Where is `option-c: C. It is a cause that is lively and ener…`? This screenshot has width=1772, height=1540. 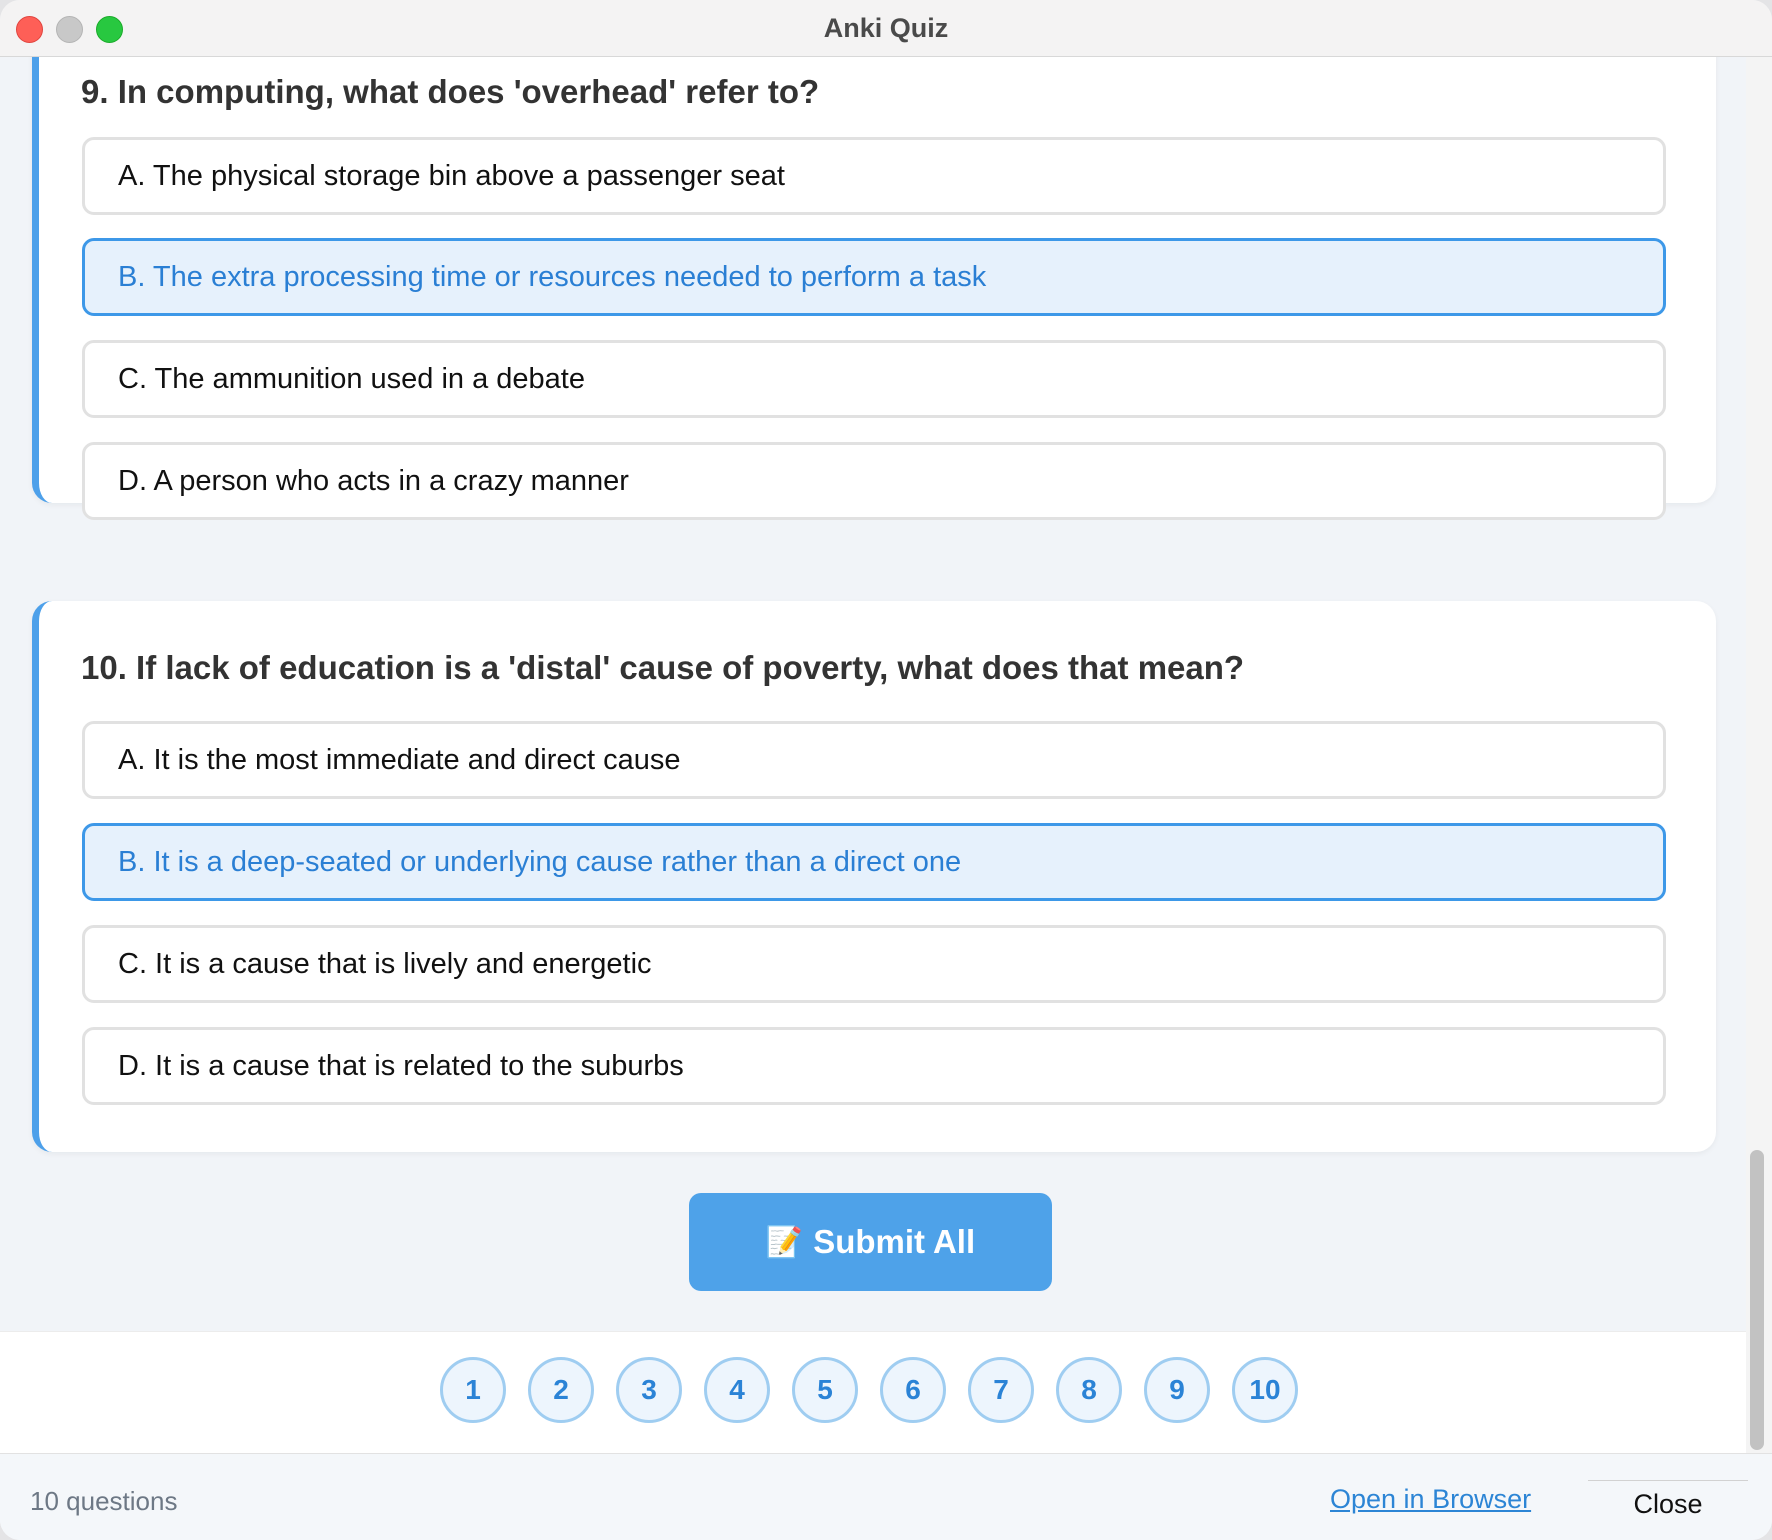 option-c: C. It is a cause that is lively and ener… is located at coordinates (874, 964).